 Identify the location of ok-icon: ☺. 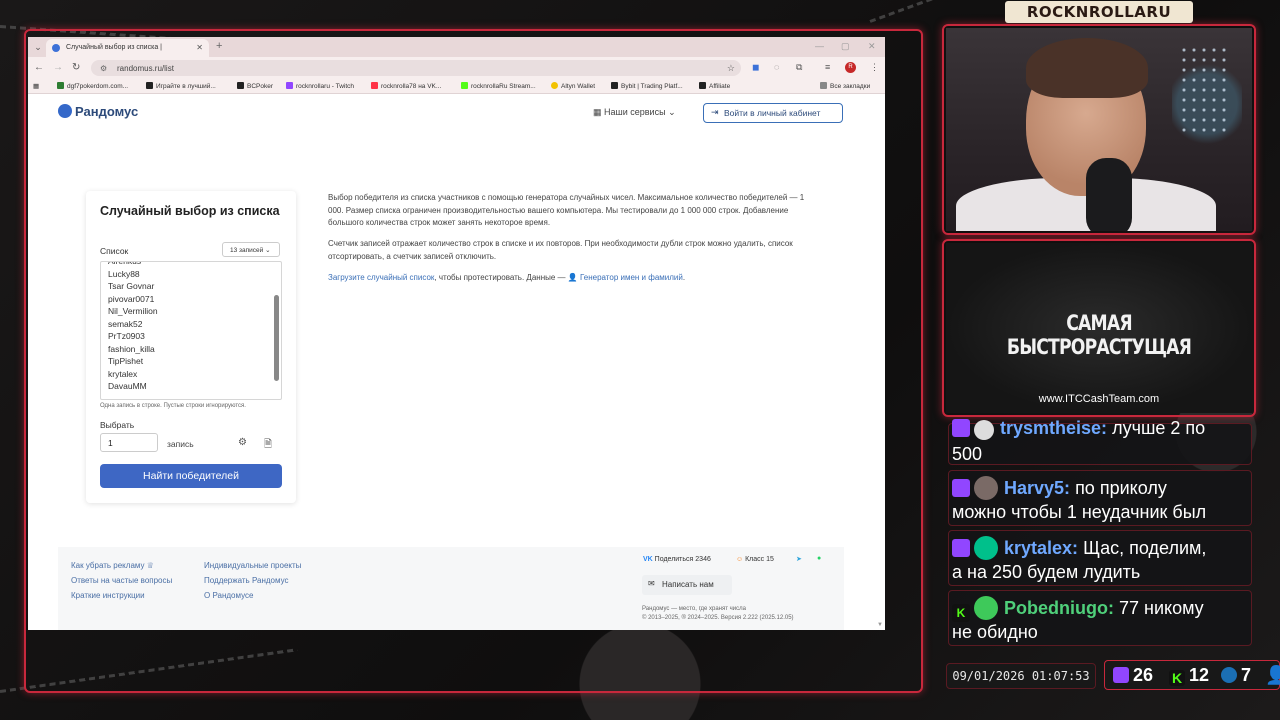
(741, 559).